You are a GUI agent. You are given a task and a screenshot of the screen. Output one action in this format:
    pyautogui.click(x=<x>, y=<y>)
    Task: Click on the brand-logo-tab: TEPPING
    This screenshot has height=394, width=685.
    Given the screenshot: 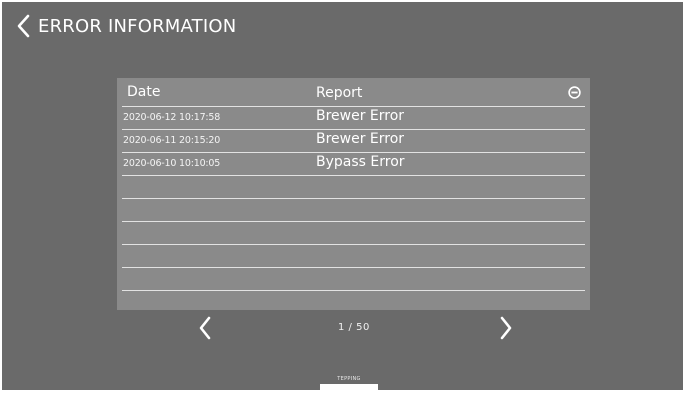 What is the action you would take?
    pyautogui.click(x=349, y=382)
    